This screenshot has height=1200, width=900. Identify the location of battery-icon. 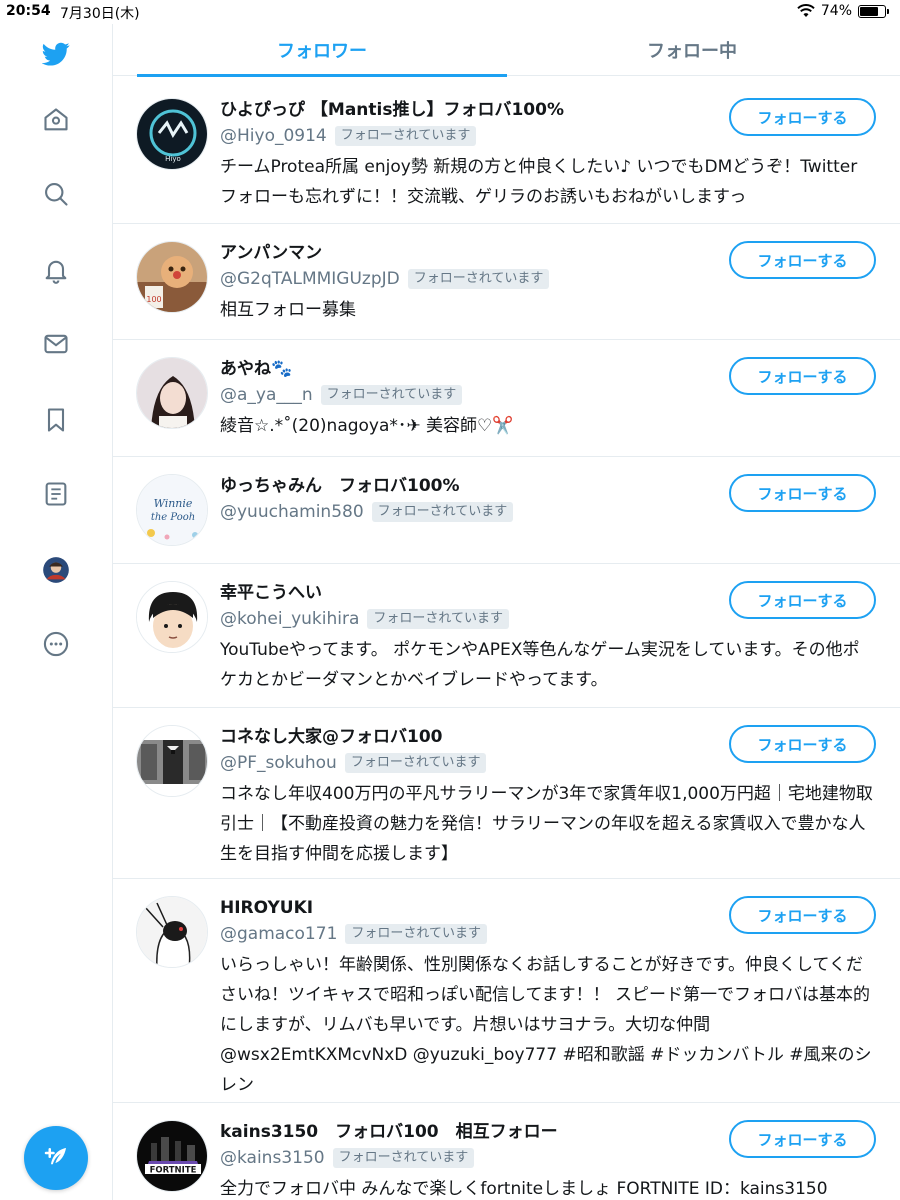
(873, 11).